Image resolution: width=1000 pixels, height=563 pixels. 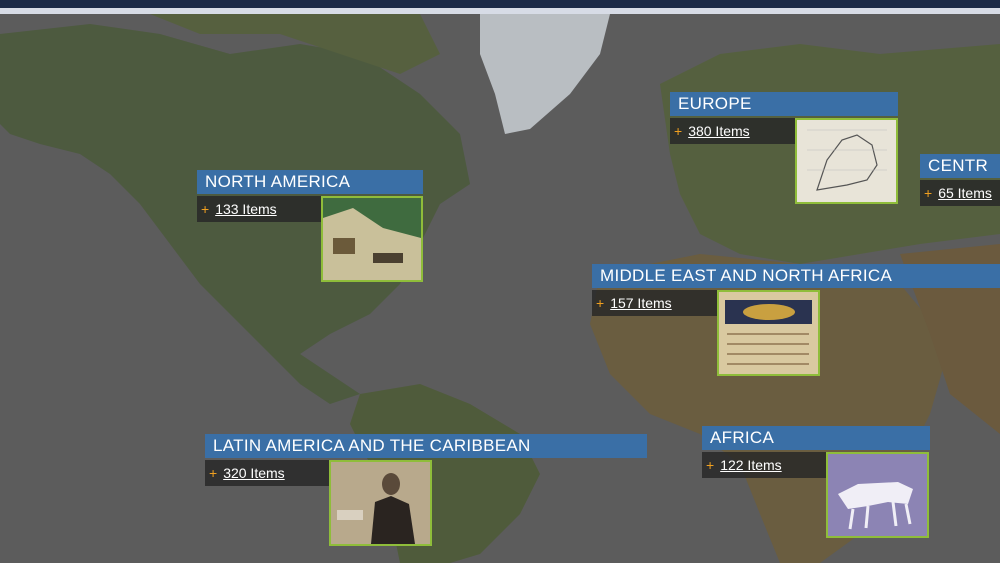 I want to click on region-count: +380 Items, so click(x=733, y=131).